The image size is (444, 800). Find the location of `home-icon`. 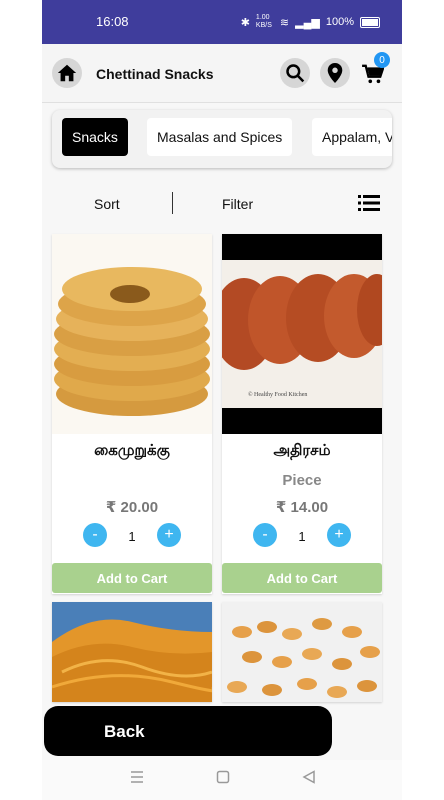

home-icon is located at coordinates (67, 73).